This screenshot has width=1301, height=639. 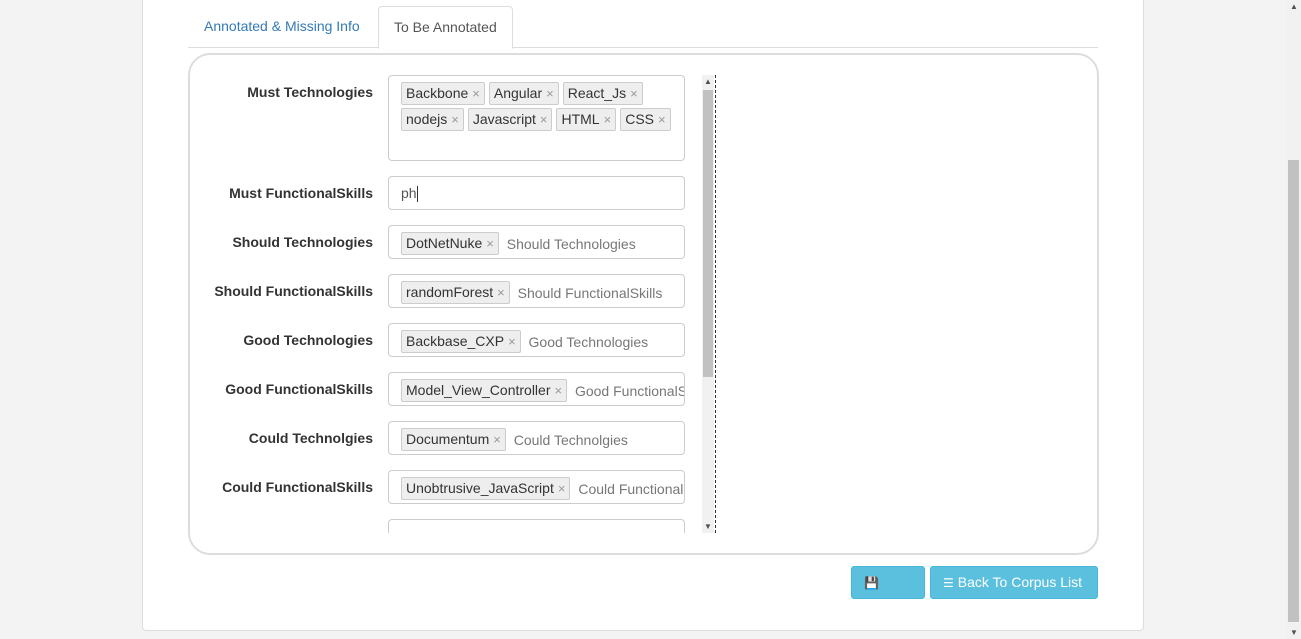 I want to click on tag-label: Unobtrusive_JavaScript, so click(x=480, y=488).